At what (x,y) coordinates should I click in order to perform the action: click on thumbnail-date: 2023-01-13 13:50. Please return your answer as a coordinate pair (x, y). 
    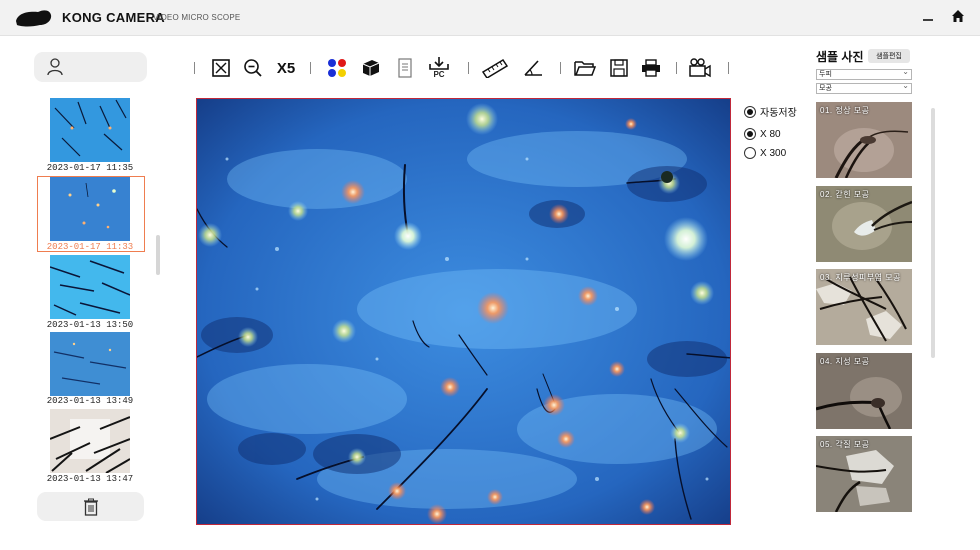
    Looking at the image, I should click on (90, 325).